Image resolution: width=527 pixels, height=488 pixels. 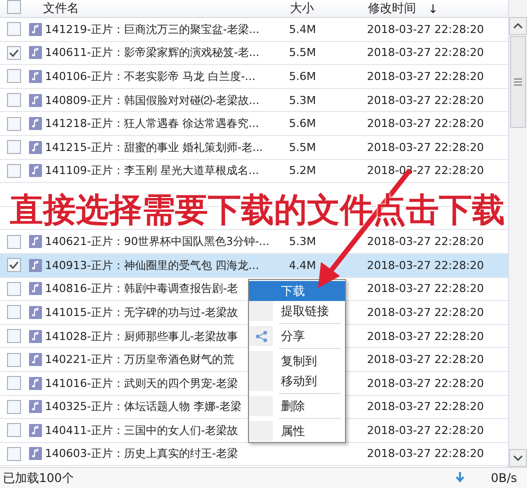 What do you see at coordinates (139, 359) in the screenshot?
I see `file-name: 140221-正片：万历皇帝酒色财气的荒` at bounding box center [139, 359].